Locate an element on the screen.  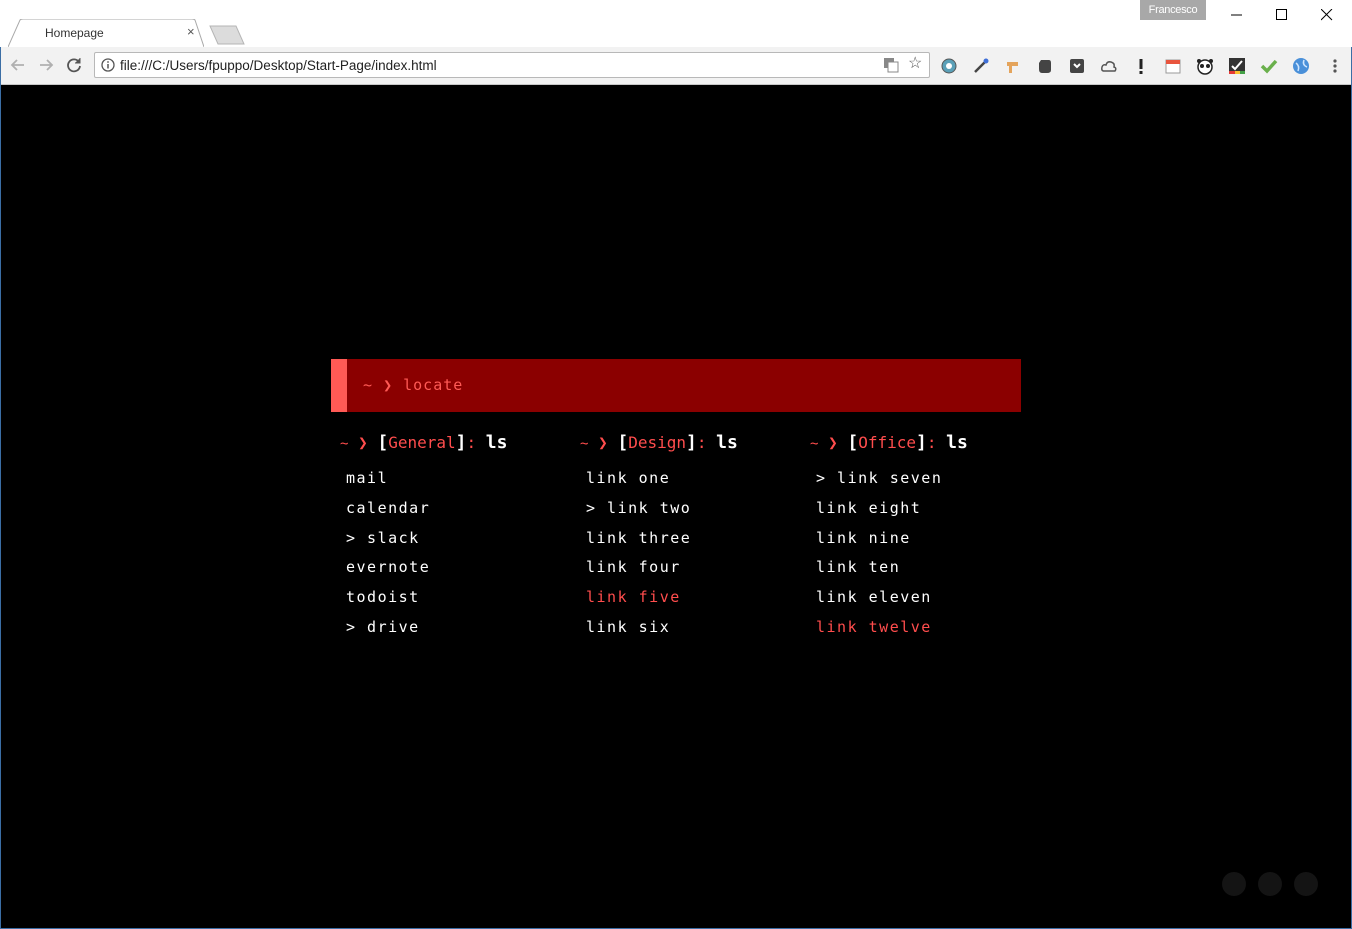
link-eleven: link eleven is located at coordinates (892, 602).